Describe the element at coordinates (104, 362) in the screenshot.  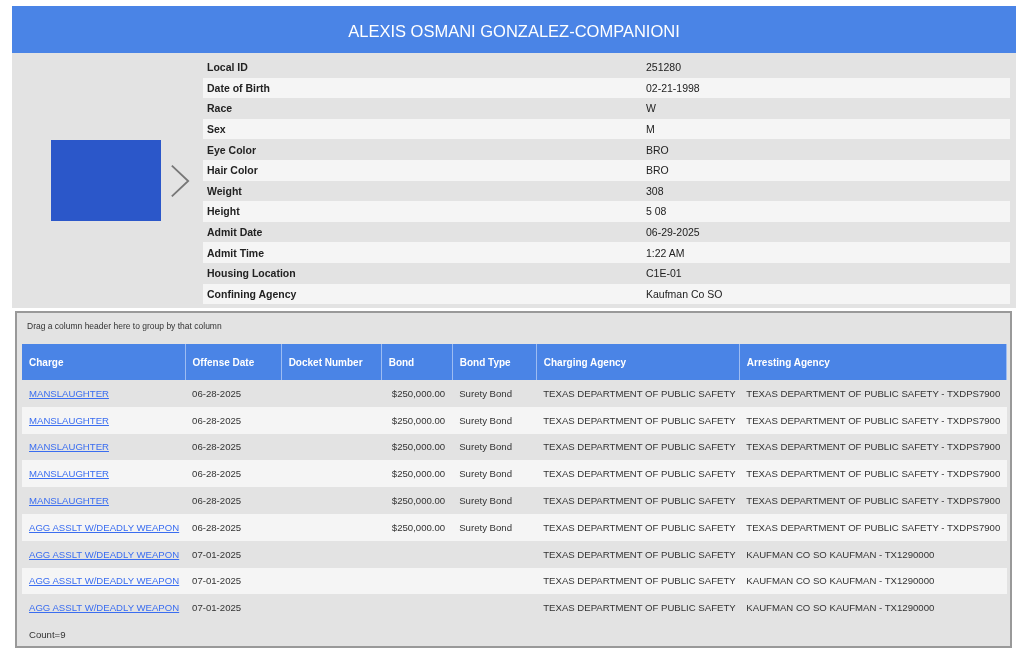
I see `column-header: Charge` at that location.